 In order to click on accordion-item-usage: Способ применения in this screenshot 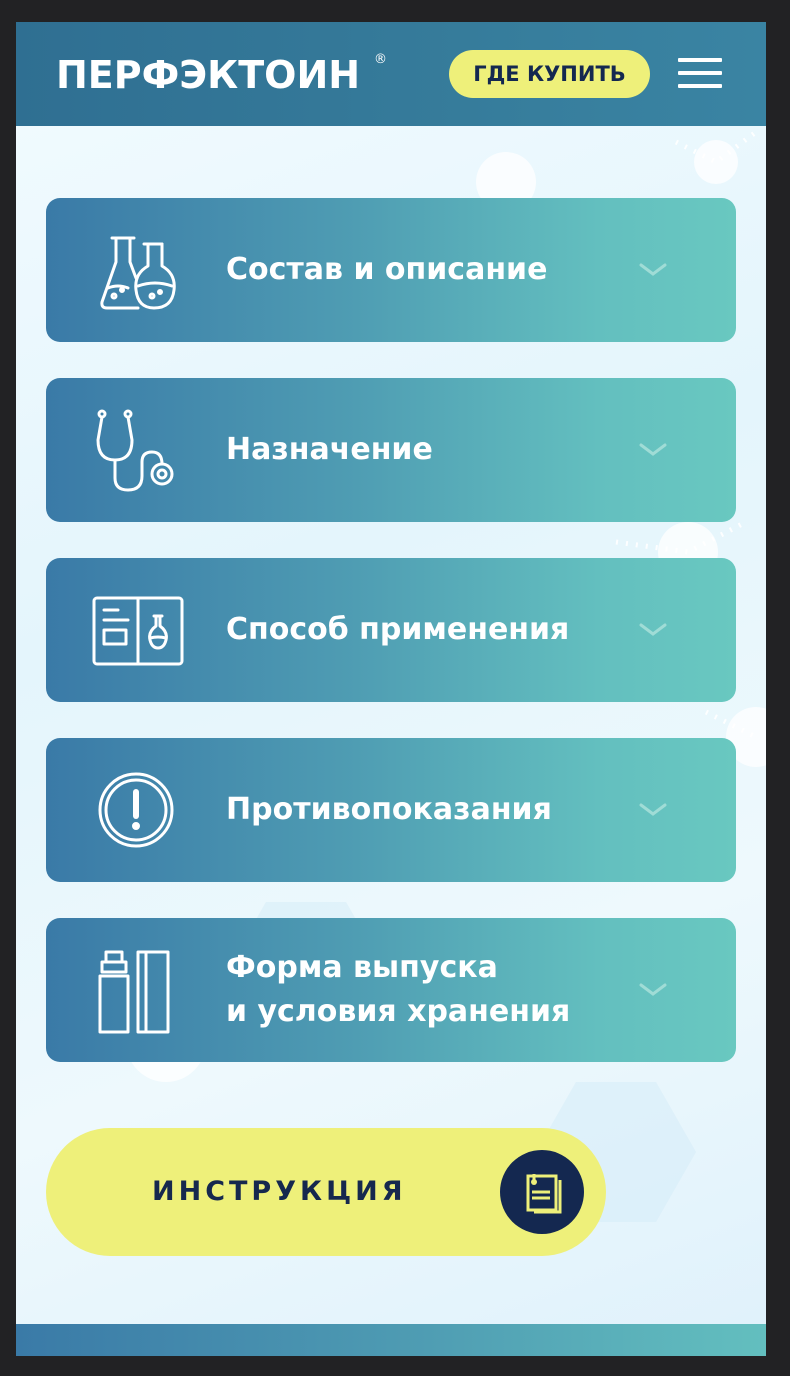, I will do `click(391, 630)`.